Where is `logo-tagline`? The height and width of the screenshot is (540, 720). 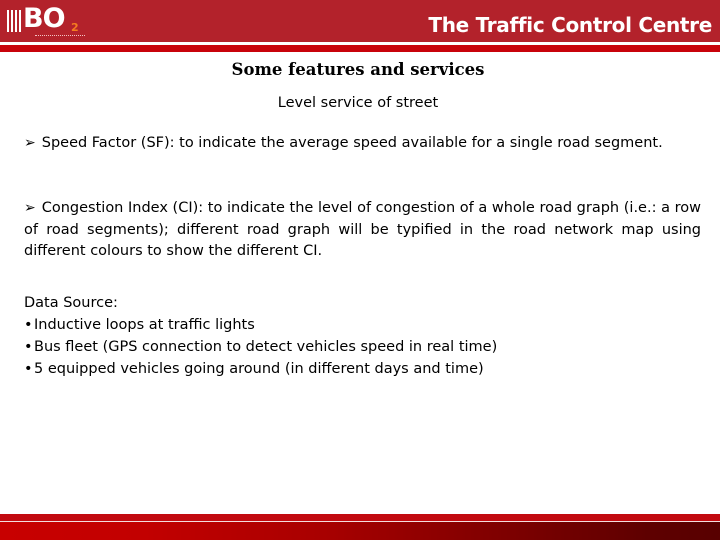 logo-tagline is located at coordinates (60, 36).